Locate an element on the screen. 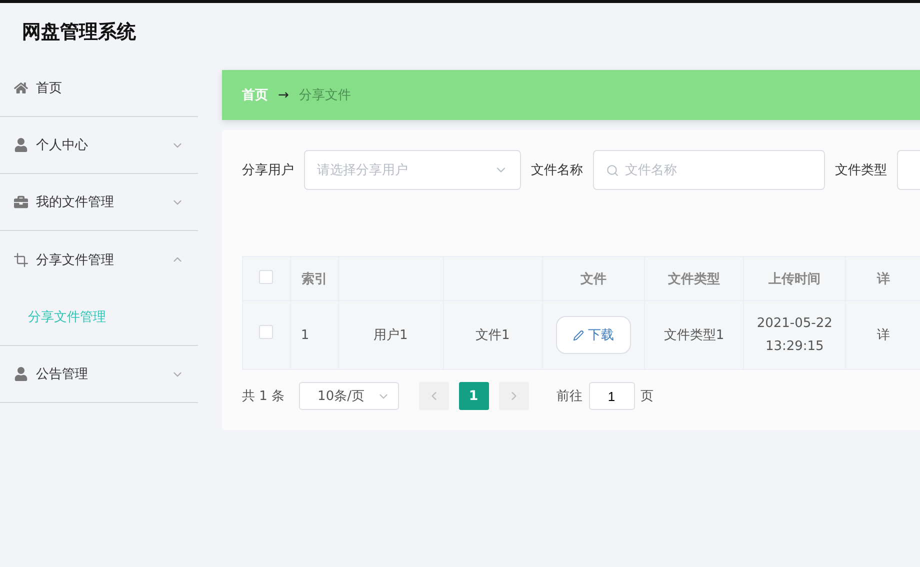 Image resolution: width=920 pixels, height=567 pixels. crop-icon is located at coordinates (21, 259).